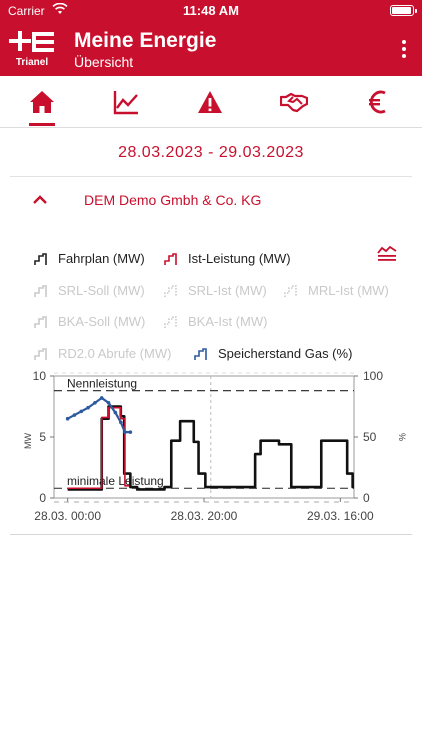 Image resolution: width=422 pixels, height=750 pixels. I want to click on clock: 11:48 AM, so click(211, 10).